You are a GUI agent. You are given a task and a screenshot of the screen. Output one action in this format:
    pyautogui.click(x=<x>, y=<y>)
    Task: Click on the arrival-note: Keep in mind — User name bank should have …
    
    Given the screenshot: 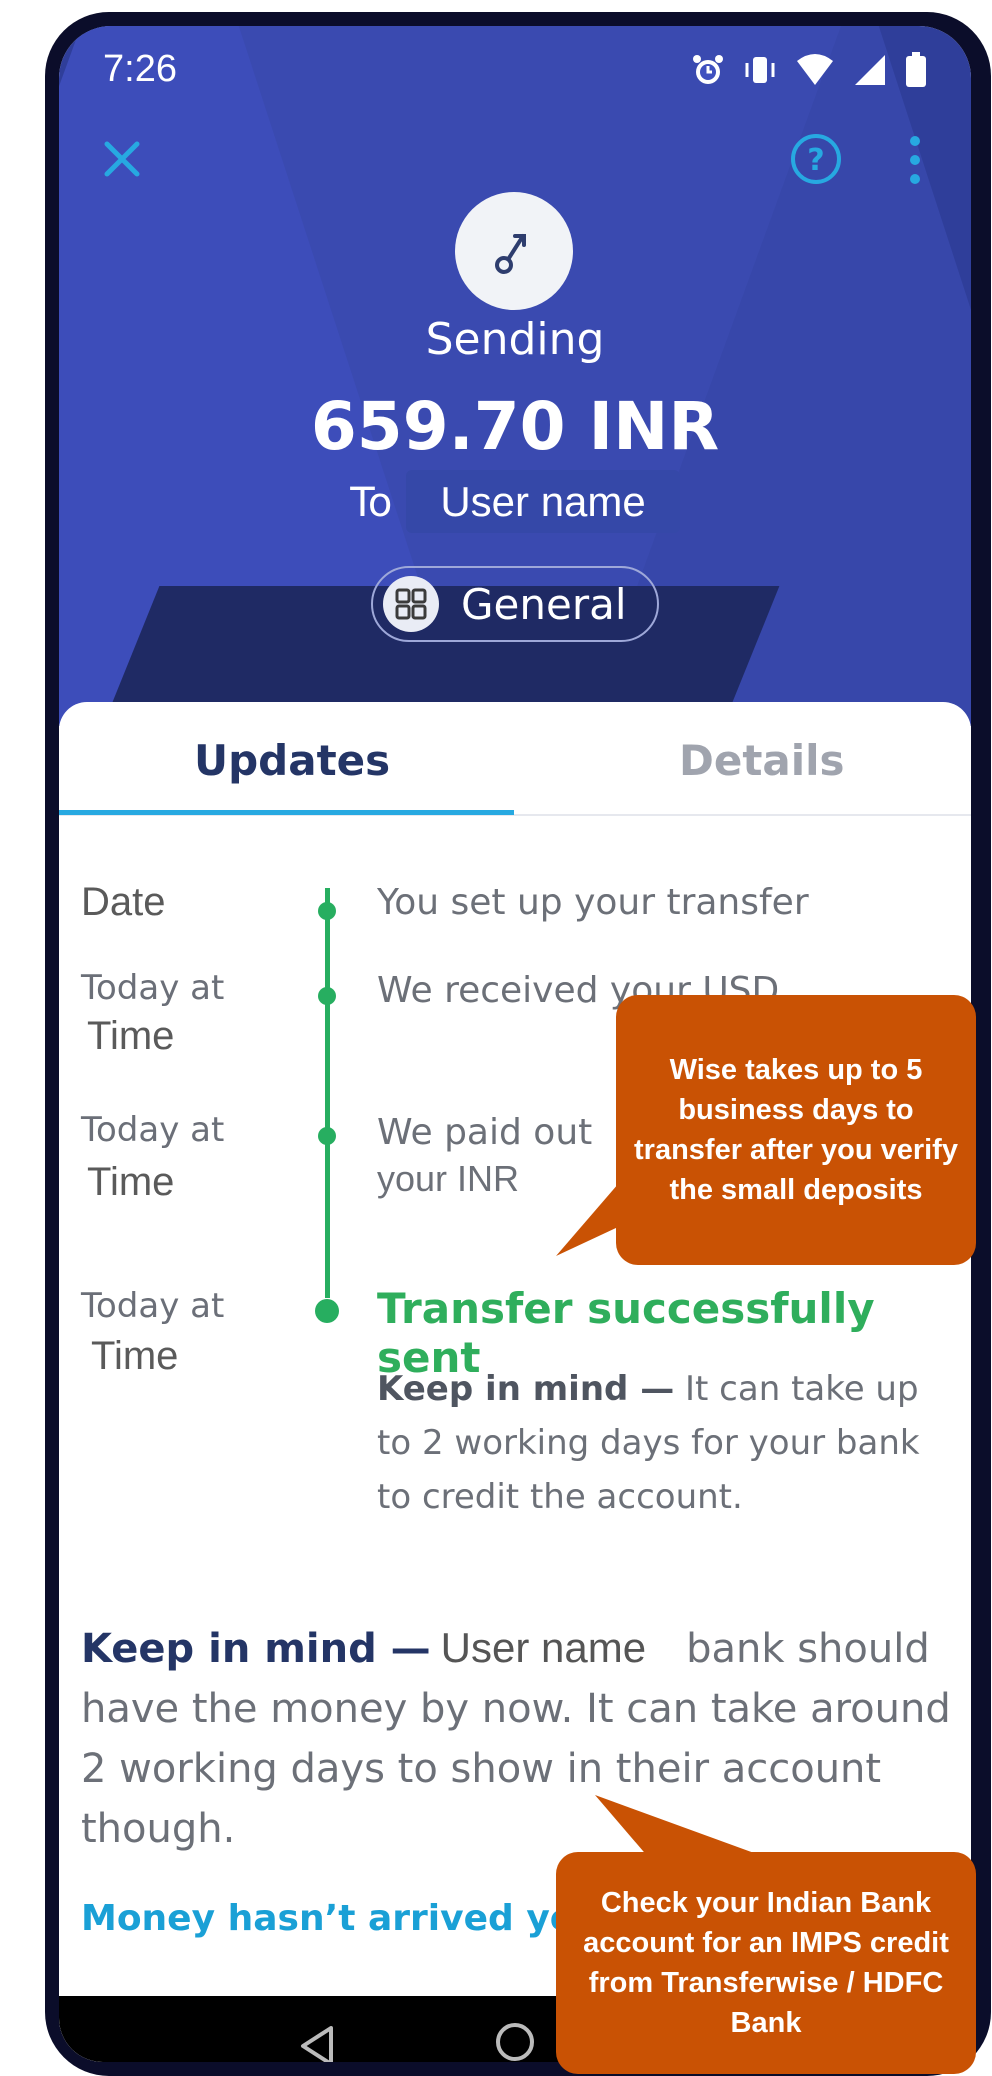 What is the action you would take?
    pyautogui.click(x=516, y=1738)
    